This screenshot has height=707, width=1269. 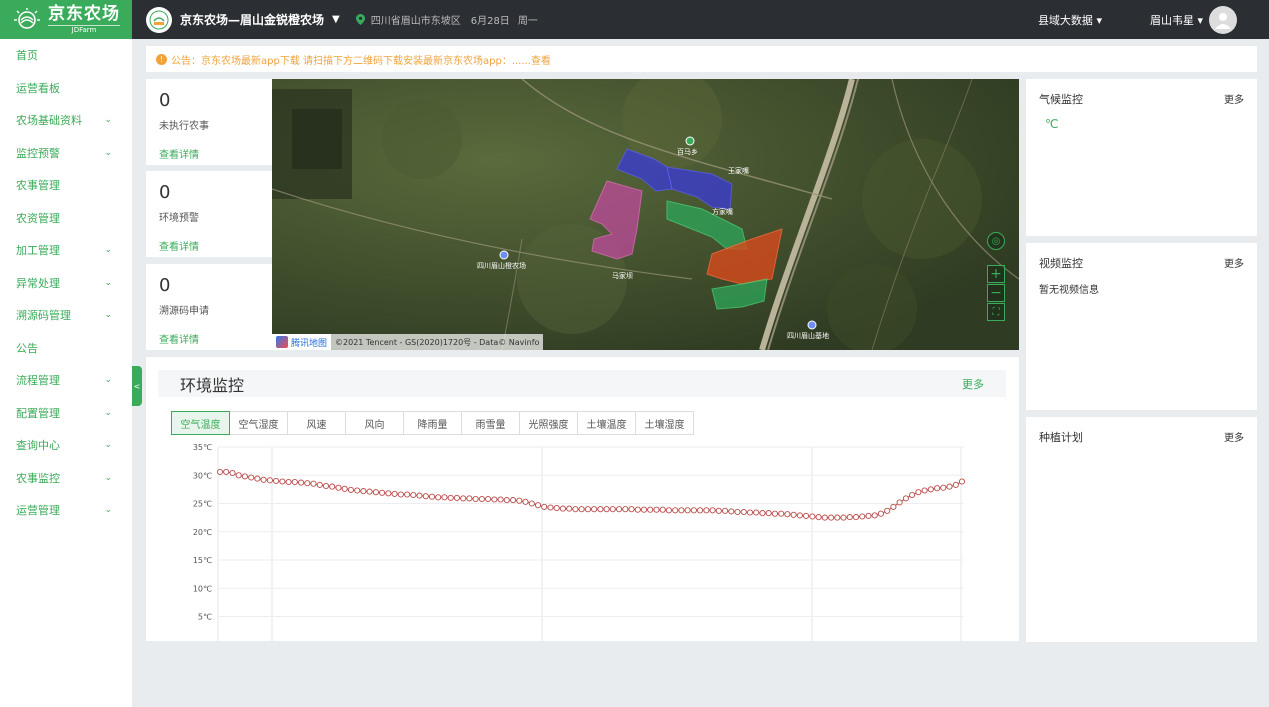 What do you see at coordinates (258, 423) in the screenshot?
I see `env-tab: 空气湿度` at bounding box center [258, 423].